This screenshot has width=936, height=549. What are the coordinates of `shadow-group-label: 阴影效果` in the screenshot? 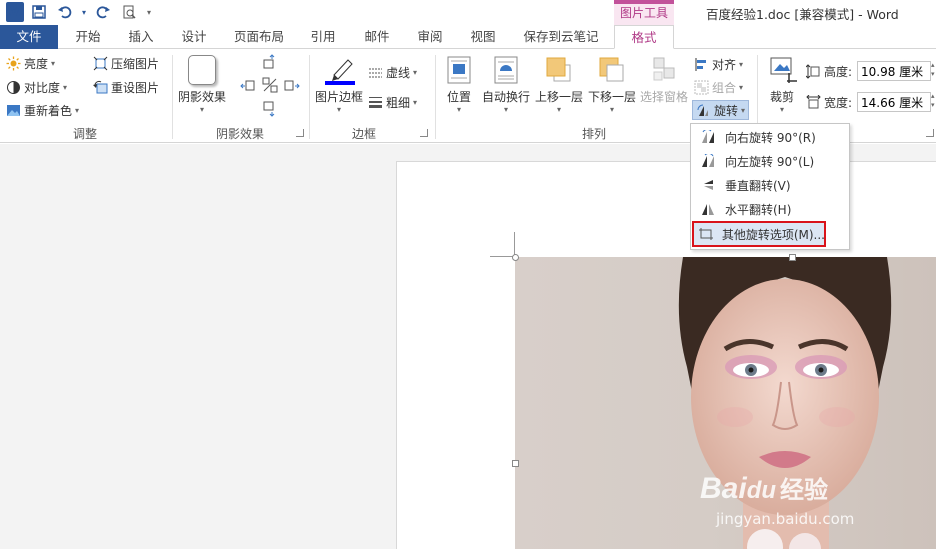 It's located at (239, 134).